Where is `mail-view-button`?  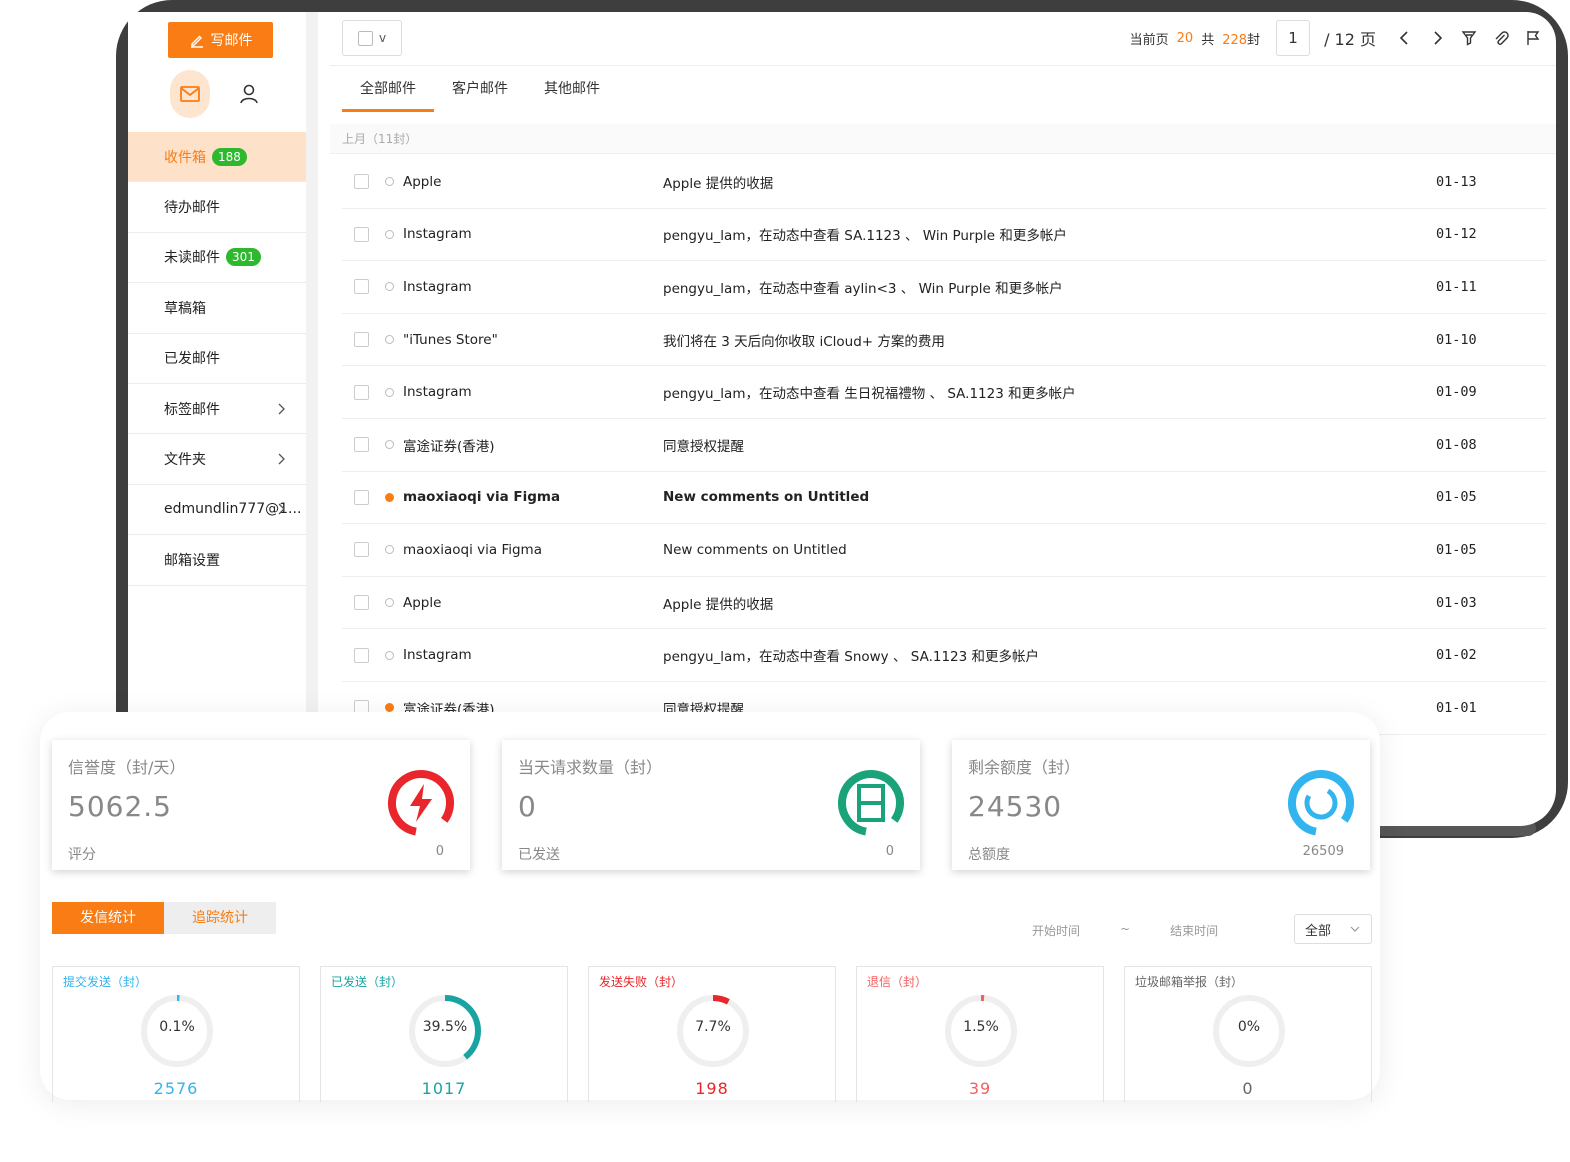 mail-view-button is located at coordinates (190, 94).